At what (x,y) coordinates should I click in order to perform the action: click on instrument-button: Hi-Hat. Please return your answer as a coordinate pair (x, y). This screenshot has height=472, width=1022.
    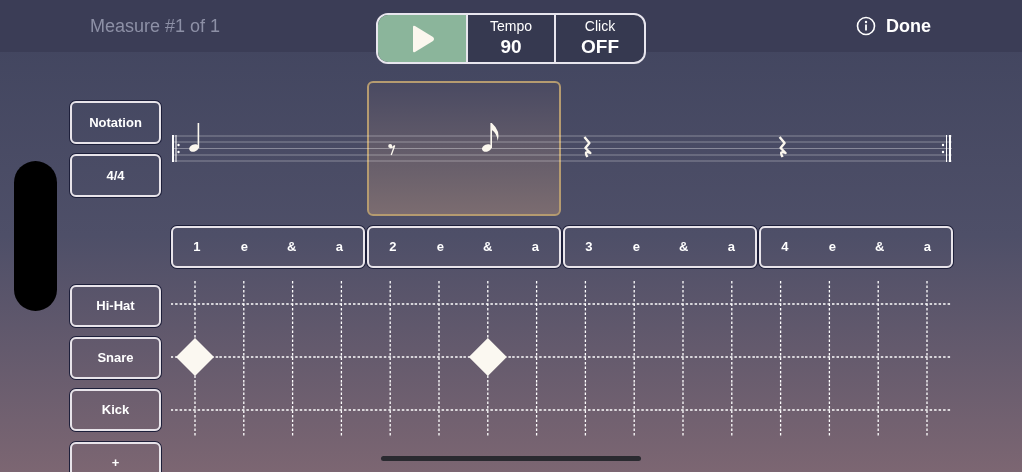
    Looking at the image, I should click on (115, 306).